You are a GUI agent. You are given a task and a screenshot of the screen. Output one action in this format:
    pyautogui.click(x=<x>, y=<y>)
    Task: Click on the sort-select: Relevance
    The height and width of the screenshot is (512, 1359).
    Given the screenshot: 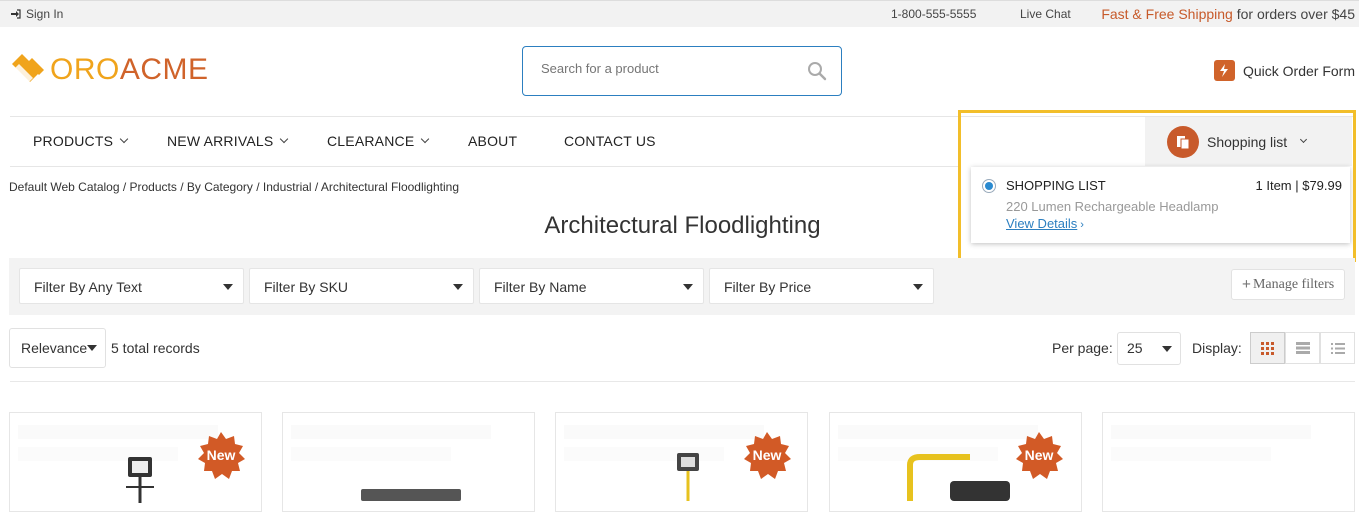 What is the action you would take?
    pyautogui.click(x=57, y=348)
    